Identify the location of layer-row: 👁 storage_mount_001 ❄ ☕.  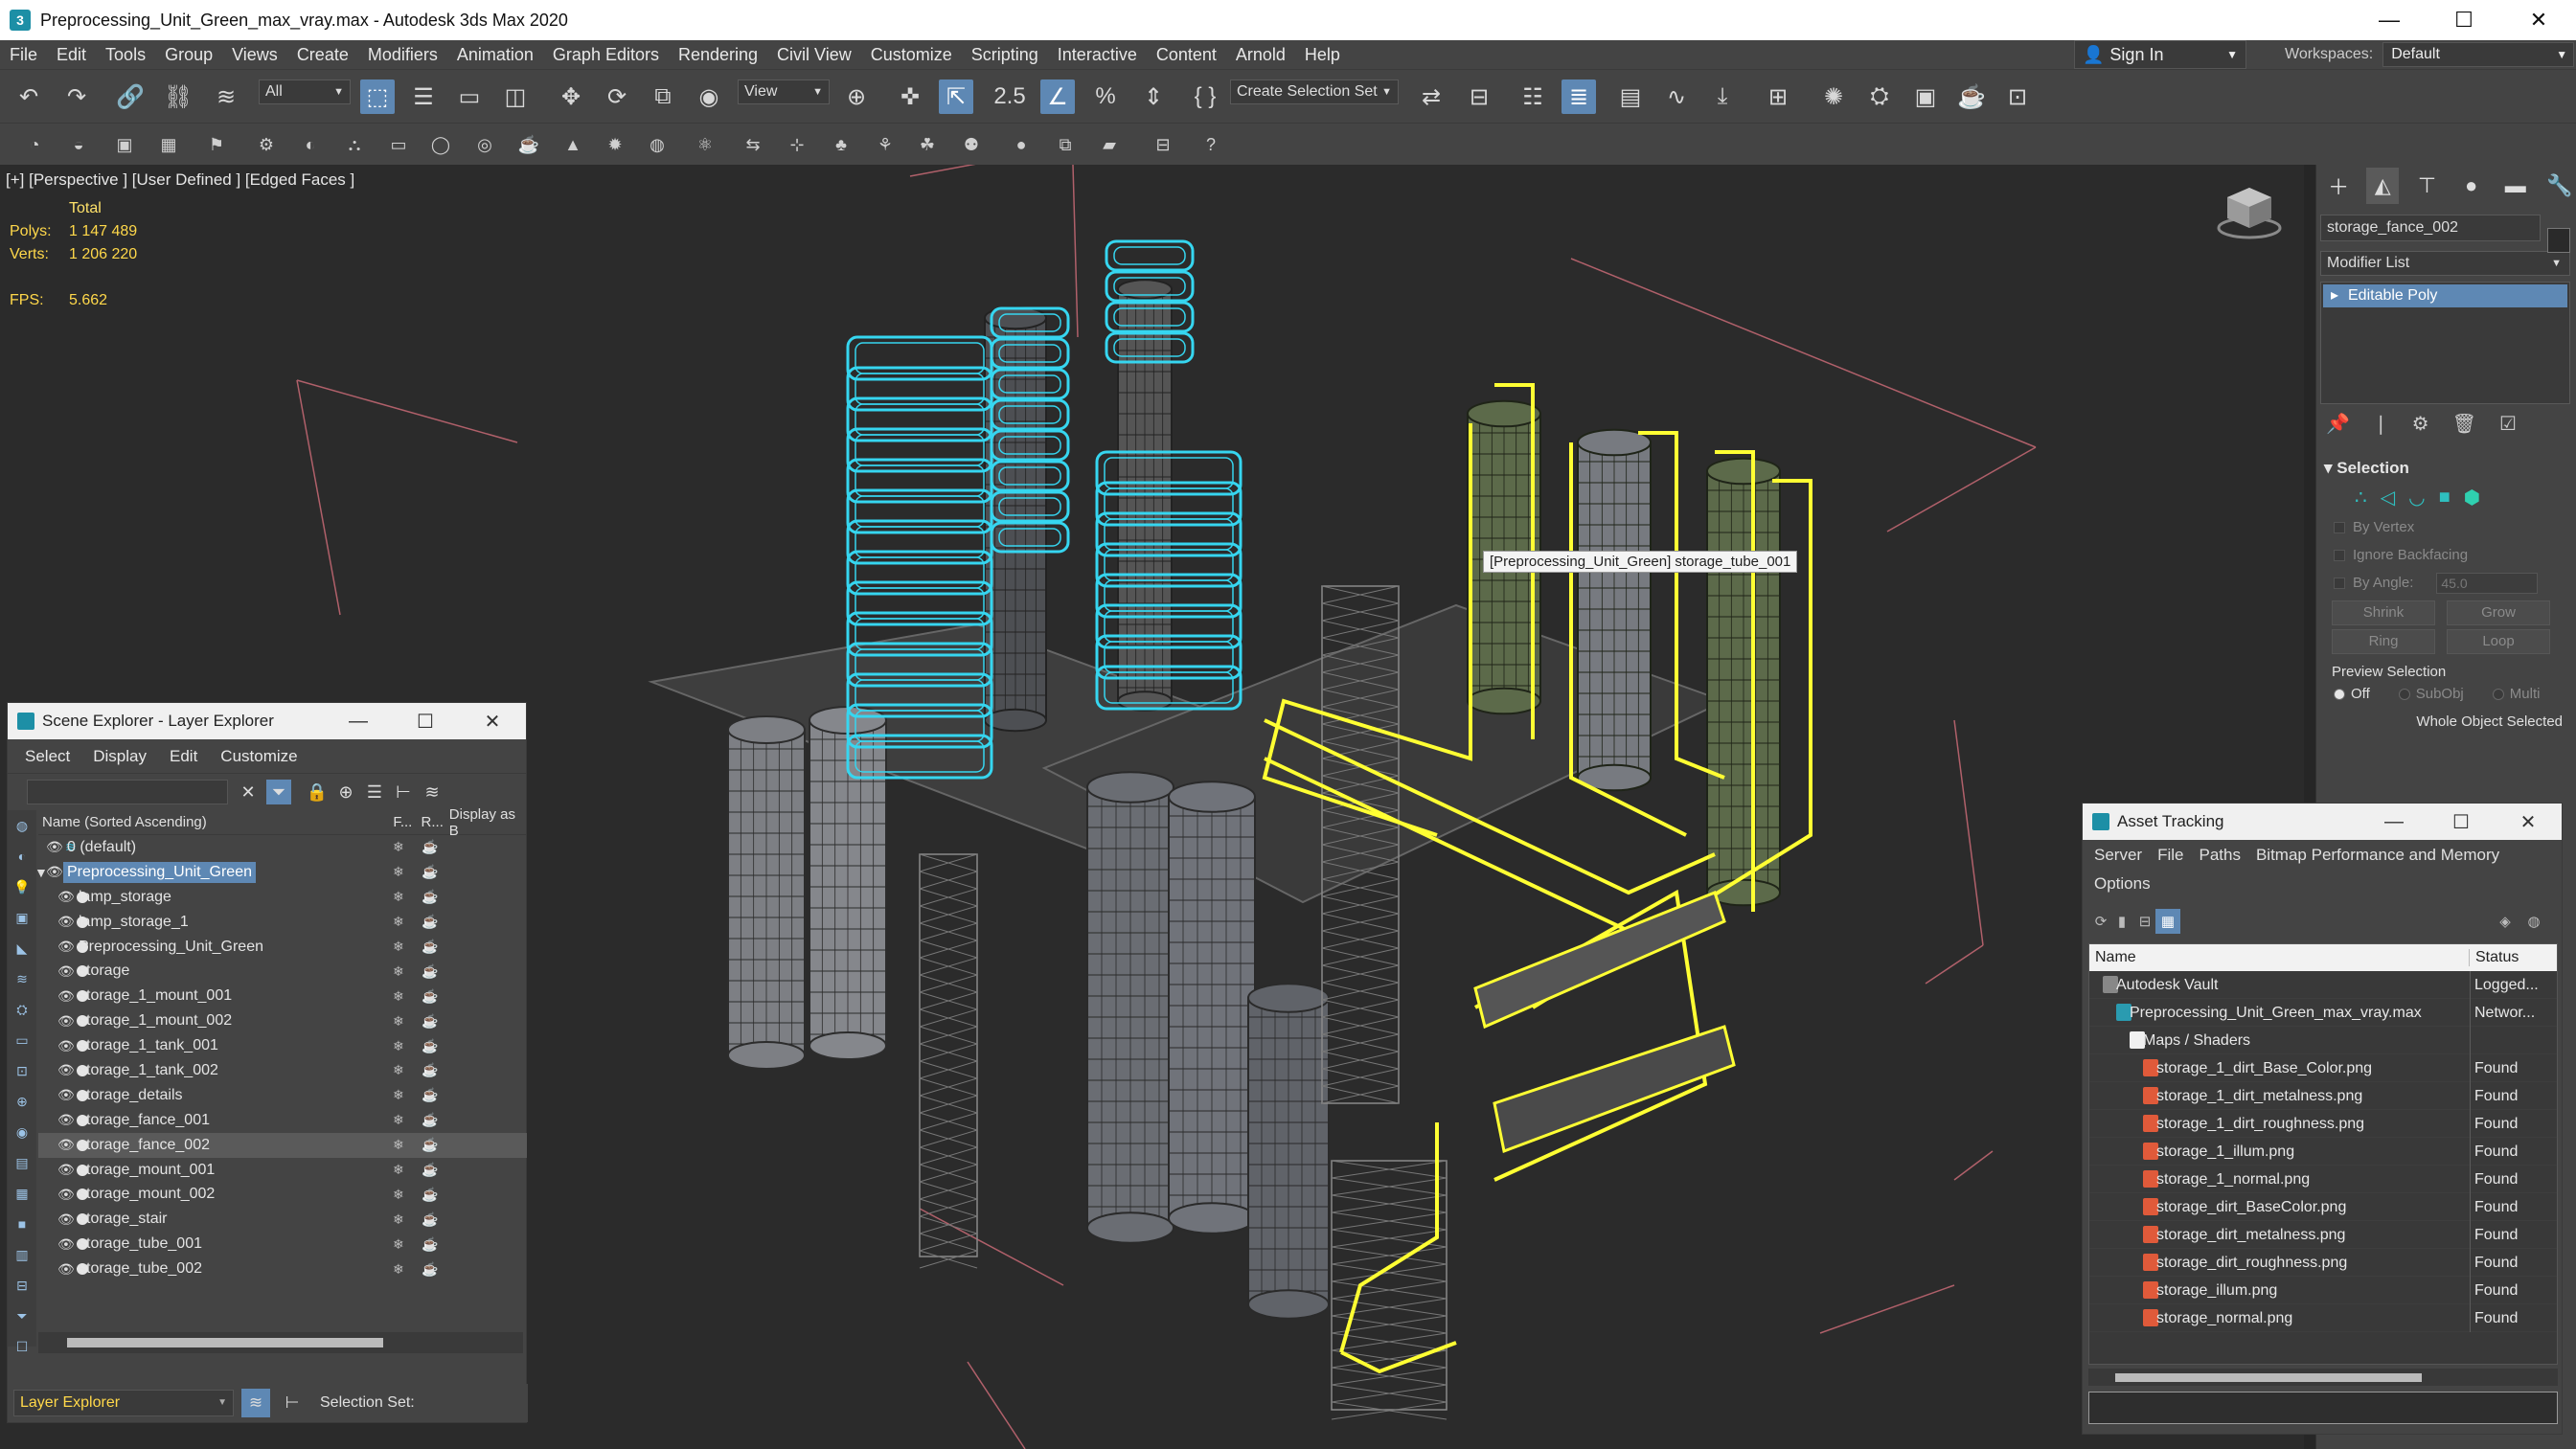
(282, 1170).